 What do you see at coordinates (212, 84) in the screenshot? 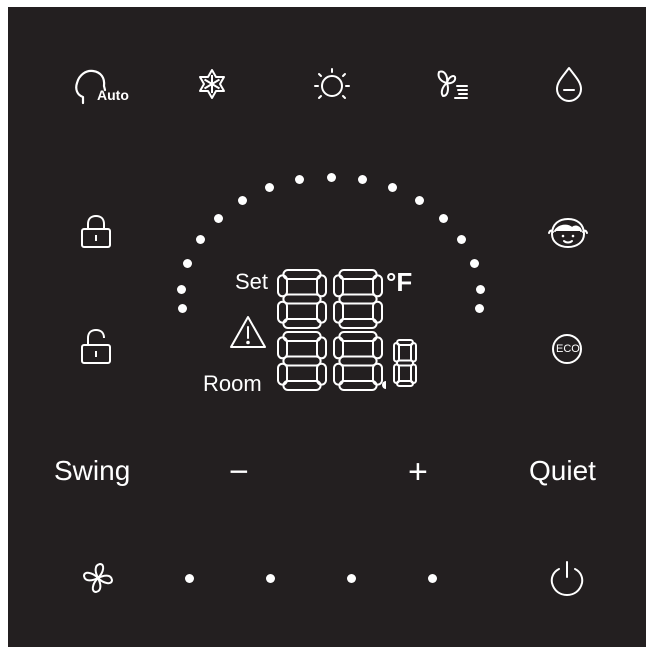
I see `cool-mode-icon` at bounding box center [212, 84].